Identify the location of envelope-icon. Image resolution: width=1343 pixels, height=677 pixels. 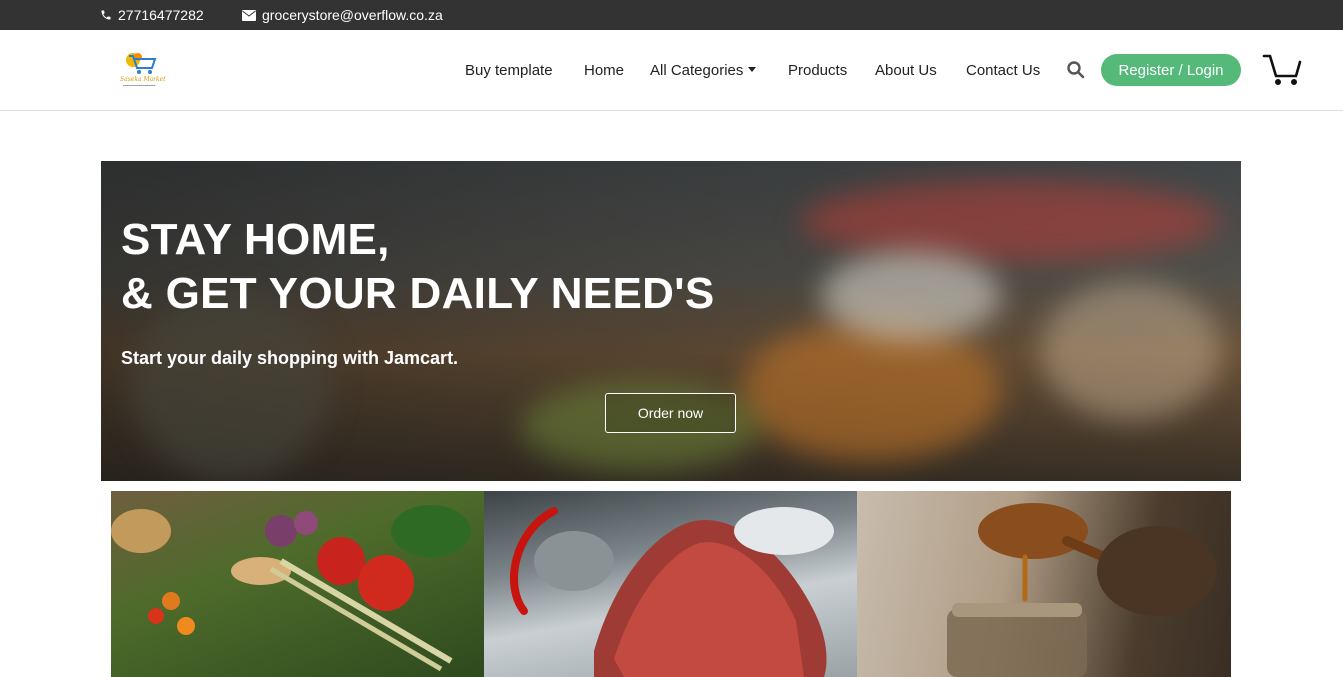
(249, 15).